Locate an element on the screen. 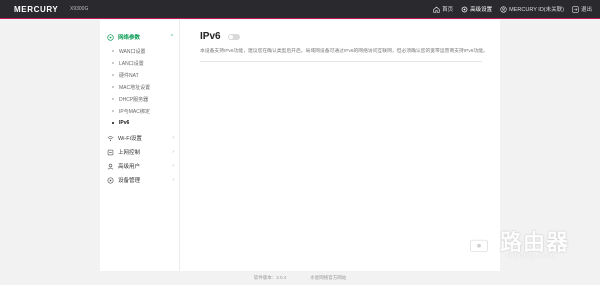  sidebar-item-label: IPv6 is located at coordinates (124, 123).